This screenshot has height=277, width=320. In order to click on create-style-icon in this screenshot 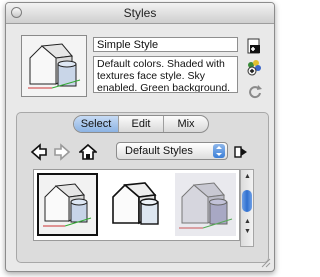, I will do `click(254, 45)`.